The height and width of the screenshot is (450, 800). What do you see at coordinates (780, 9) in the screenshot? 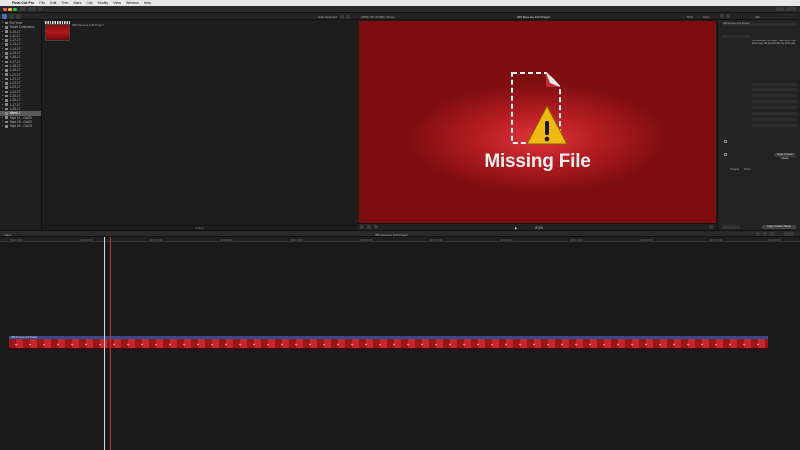
I see `share-button` at bounding box center [780, 9].